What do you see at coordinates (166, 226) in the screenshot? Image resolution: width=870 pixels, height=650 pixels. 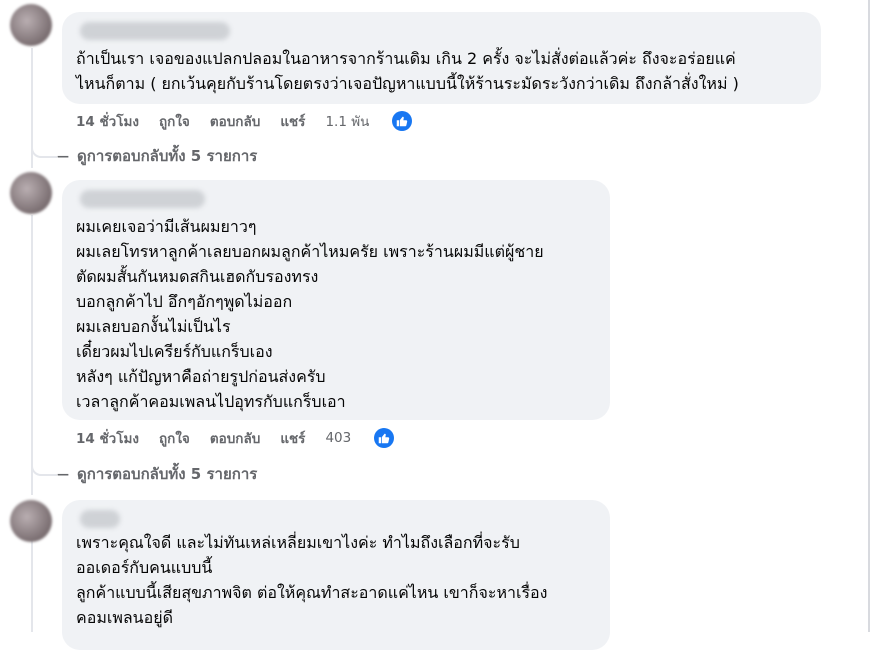 I see `comment-text-line: ผมเคยเจอว่ามีเส้นผมยาวๆ` at bounding box center [166, 226].